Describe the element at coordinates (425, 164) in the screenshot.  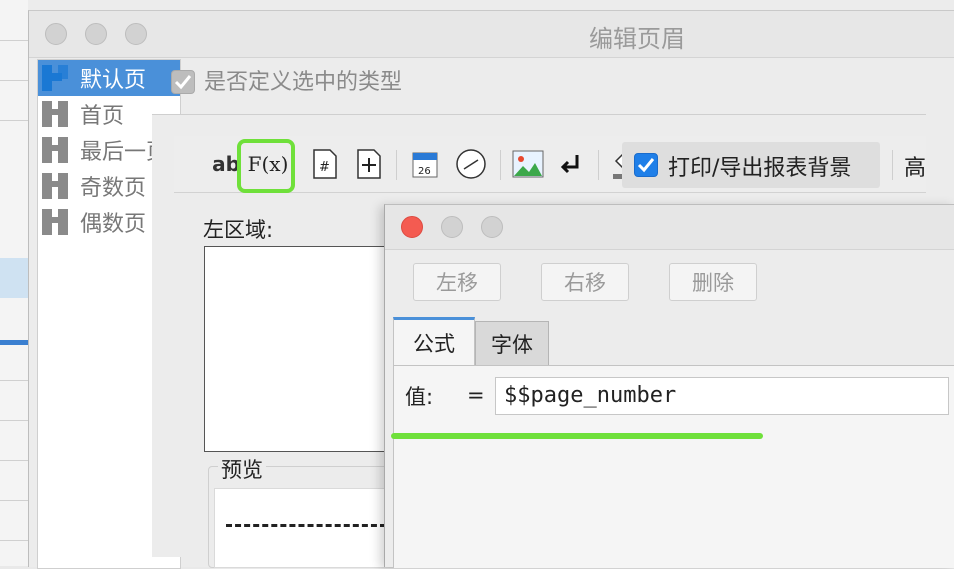
I see `calendar-icon: 26` at that location.